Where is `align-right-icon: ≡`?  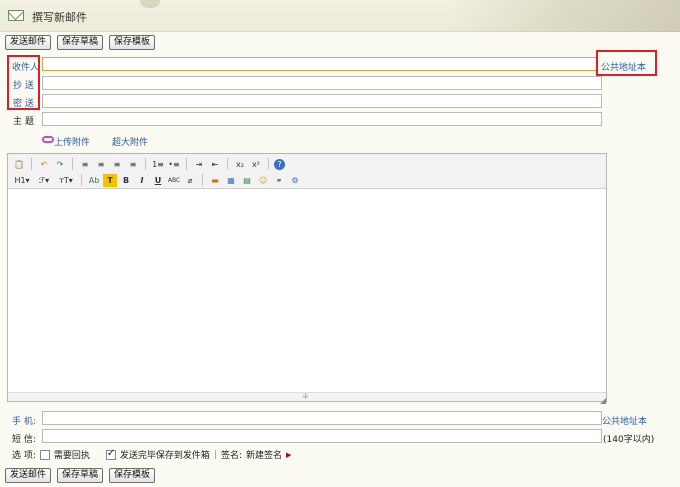
align-right-icon: ≡ is located at coordinates (117, 164).